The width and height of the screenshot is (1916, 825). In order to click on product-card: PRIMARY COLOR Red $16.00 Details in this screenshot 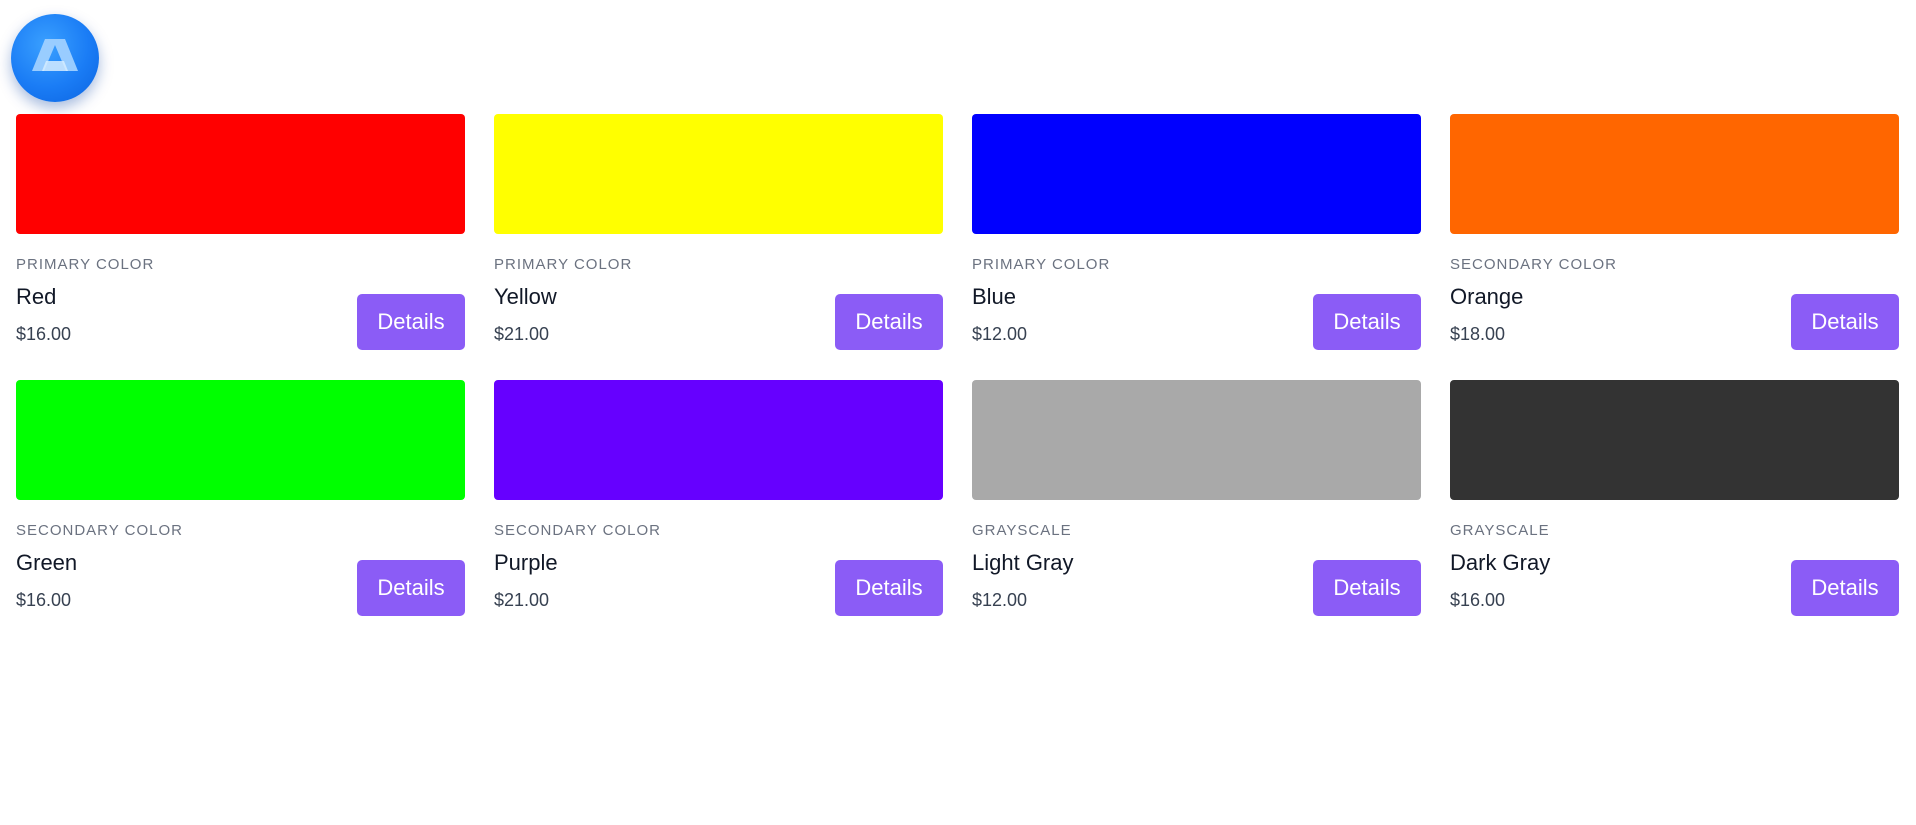, I will do `click(240, 232)`.